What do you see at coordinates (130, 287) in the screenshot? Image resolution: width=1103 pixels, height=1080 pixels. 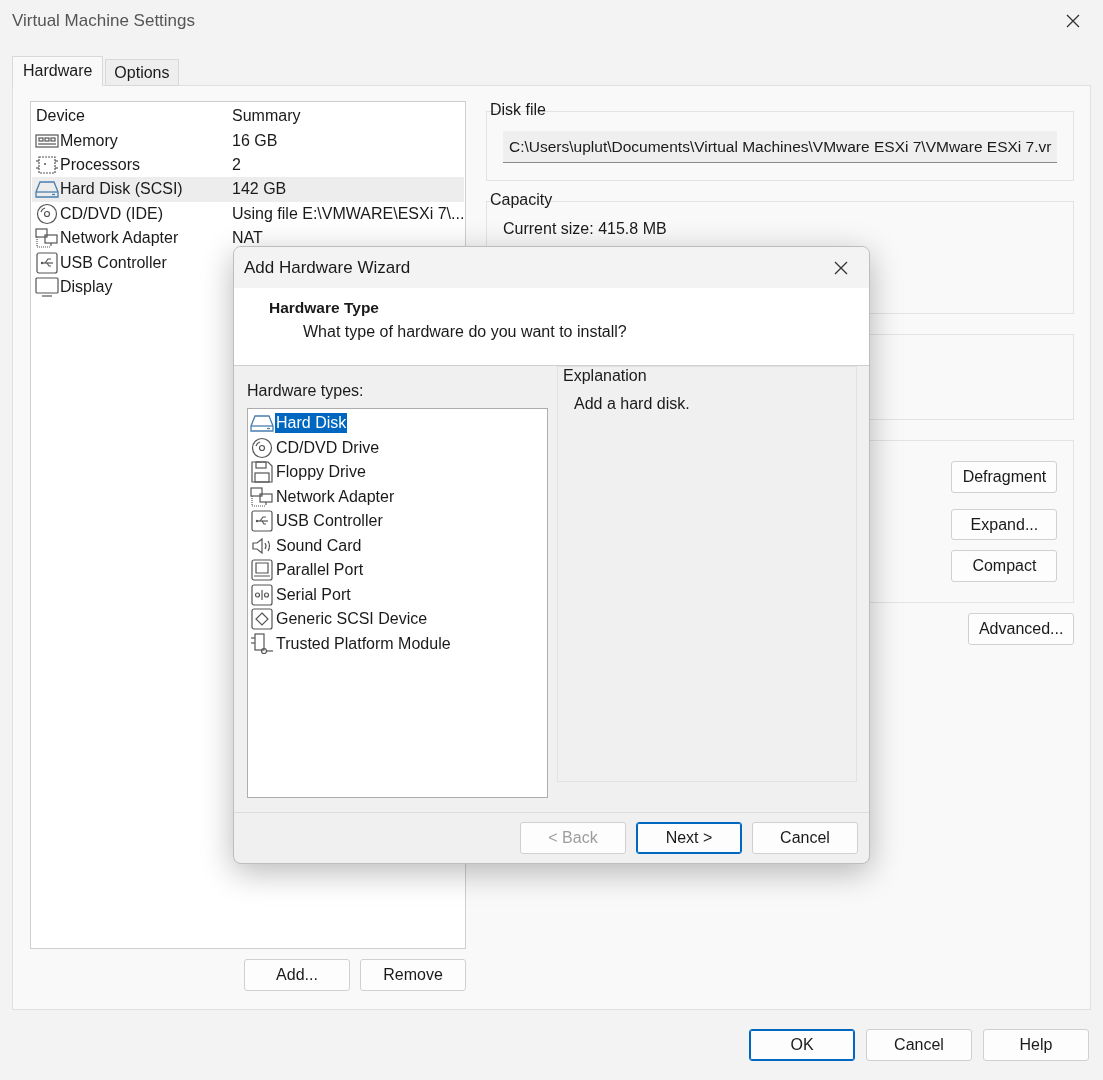 I see `device-cell: Display` at bounding box center [130, 287].